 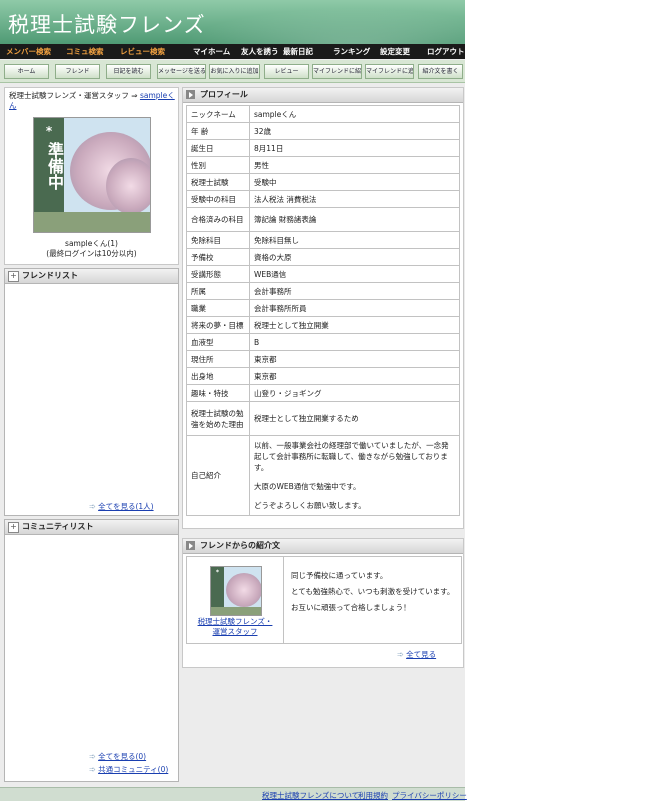 I want to click on profile-row: 将来の夢・目標 税理士として独立開業, so click(x=323, y=325).